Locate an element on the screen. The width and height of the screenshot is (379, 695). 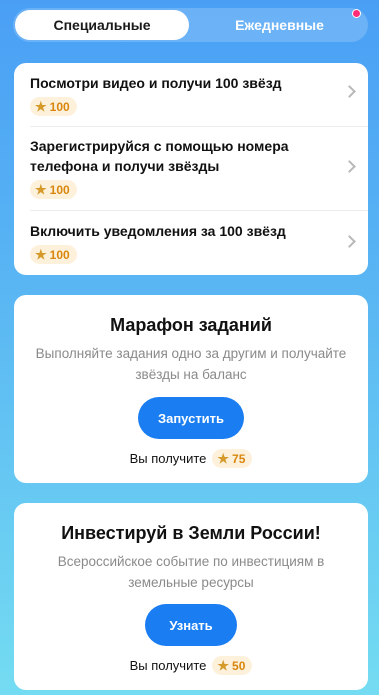
start-button-label: Запустить is located at coordinates (191, 418).